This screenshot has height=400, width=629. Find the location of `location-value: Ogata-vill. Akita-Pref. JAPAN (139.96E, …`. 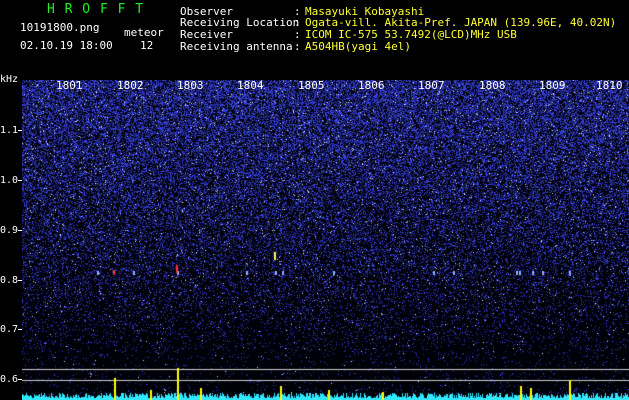

location-value: Ogata-vill. Akita-Pref. JAPAN (139.96E, … is located at coordinates (461, 22).